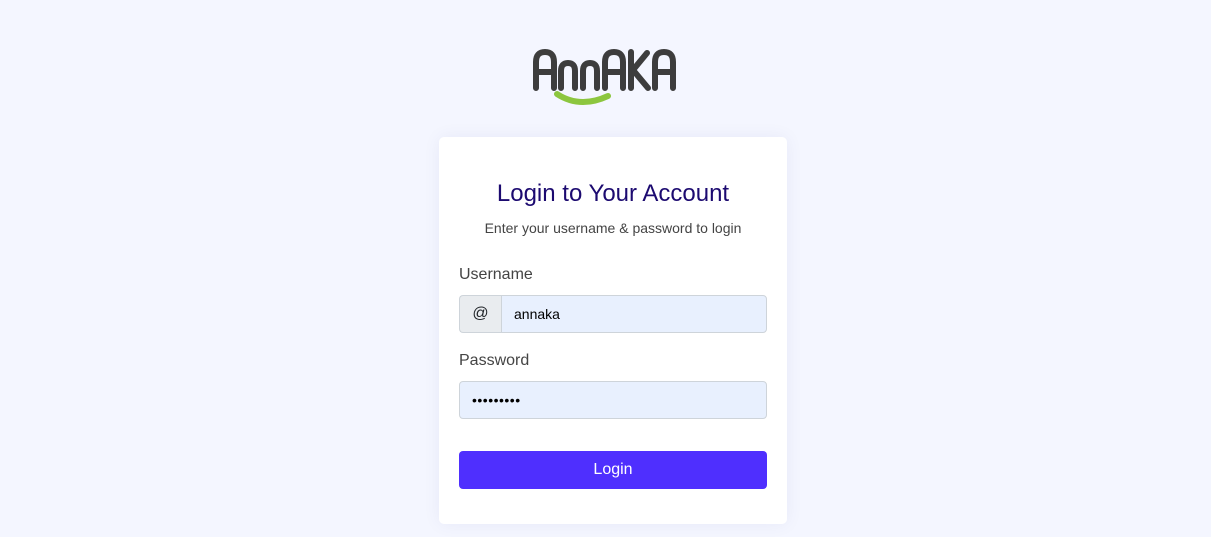 This screenshot has height=537, width=1211. I want to click on login-title: Login to Your Account, so click(613, 193).